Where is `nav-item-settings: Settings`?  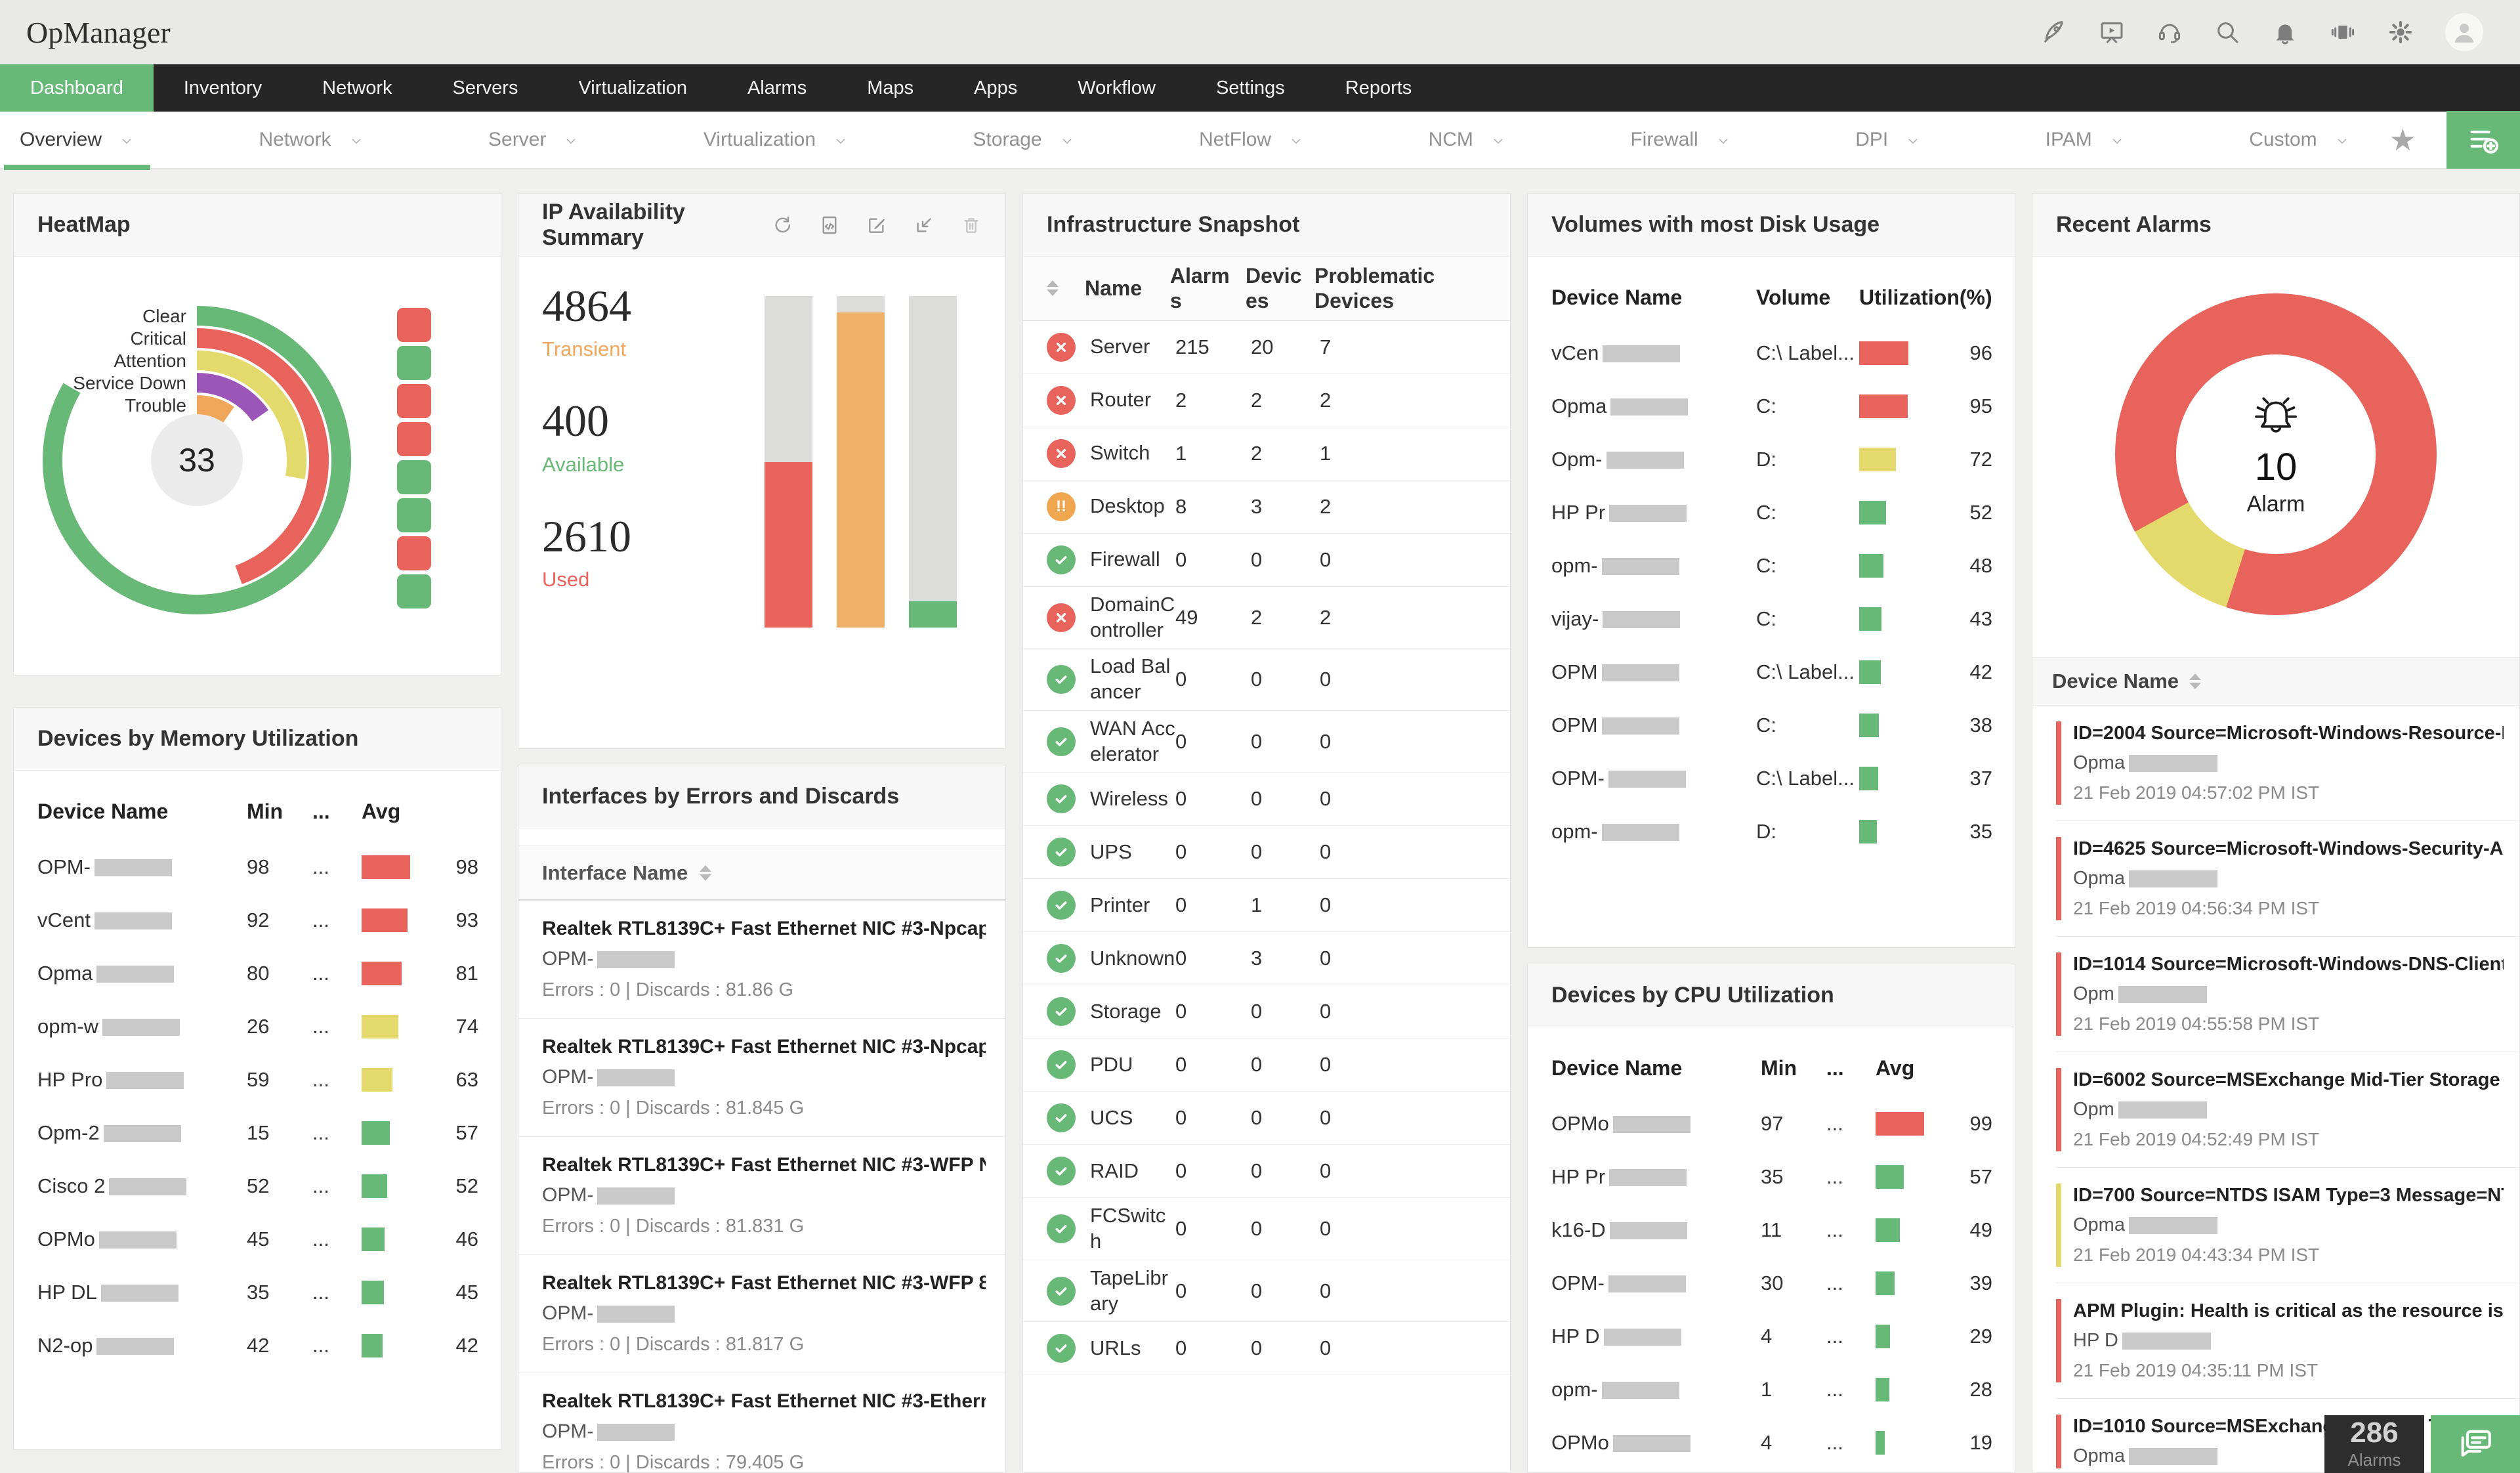
nav-item-settings: Settings is located at coordinates (1250, 88).